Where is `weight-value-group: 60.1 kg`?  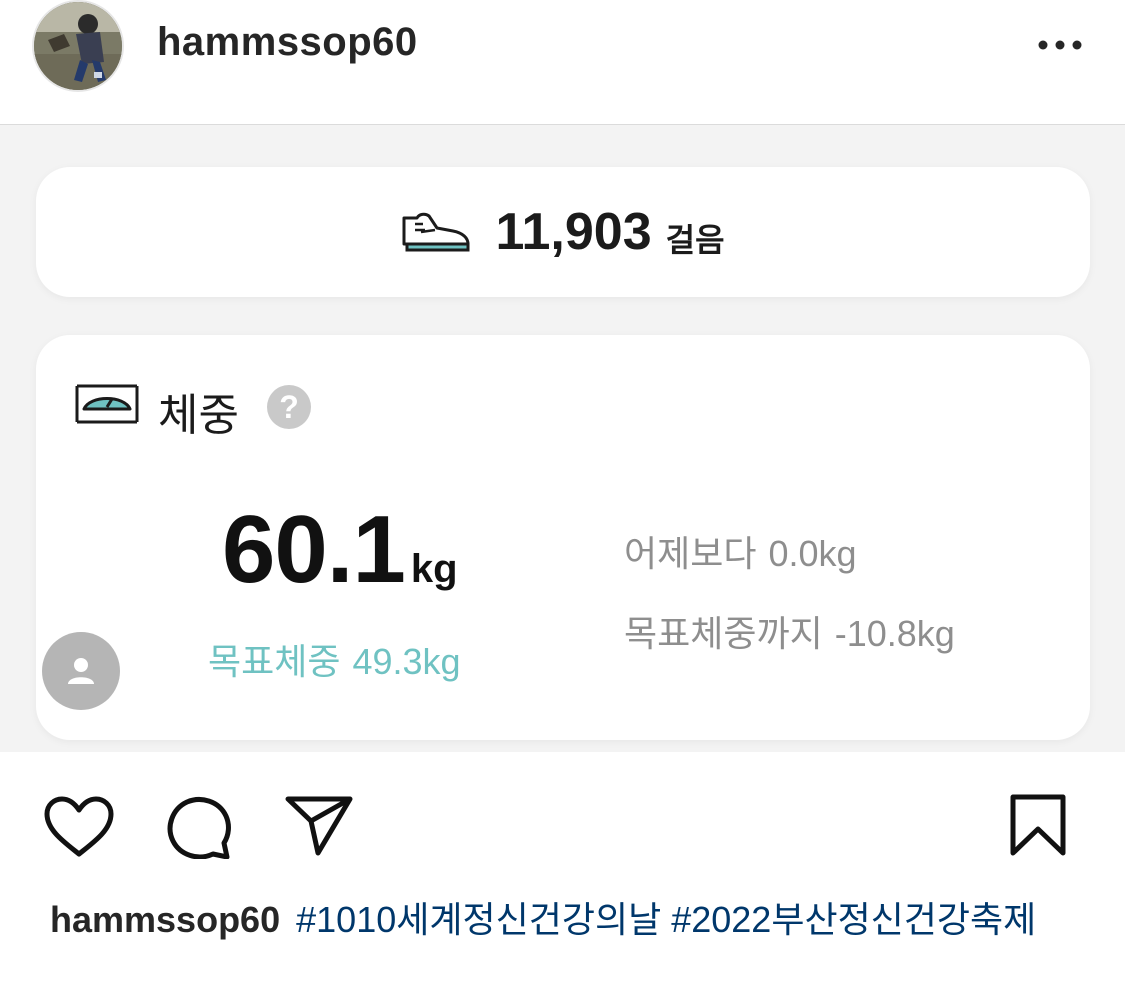 weight-value-group: 60.1 kg is located at coordinates (340, 550).